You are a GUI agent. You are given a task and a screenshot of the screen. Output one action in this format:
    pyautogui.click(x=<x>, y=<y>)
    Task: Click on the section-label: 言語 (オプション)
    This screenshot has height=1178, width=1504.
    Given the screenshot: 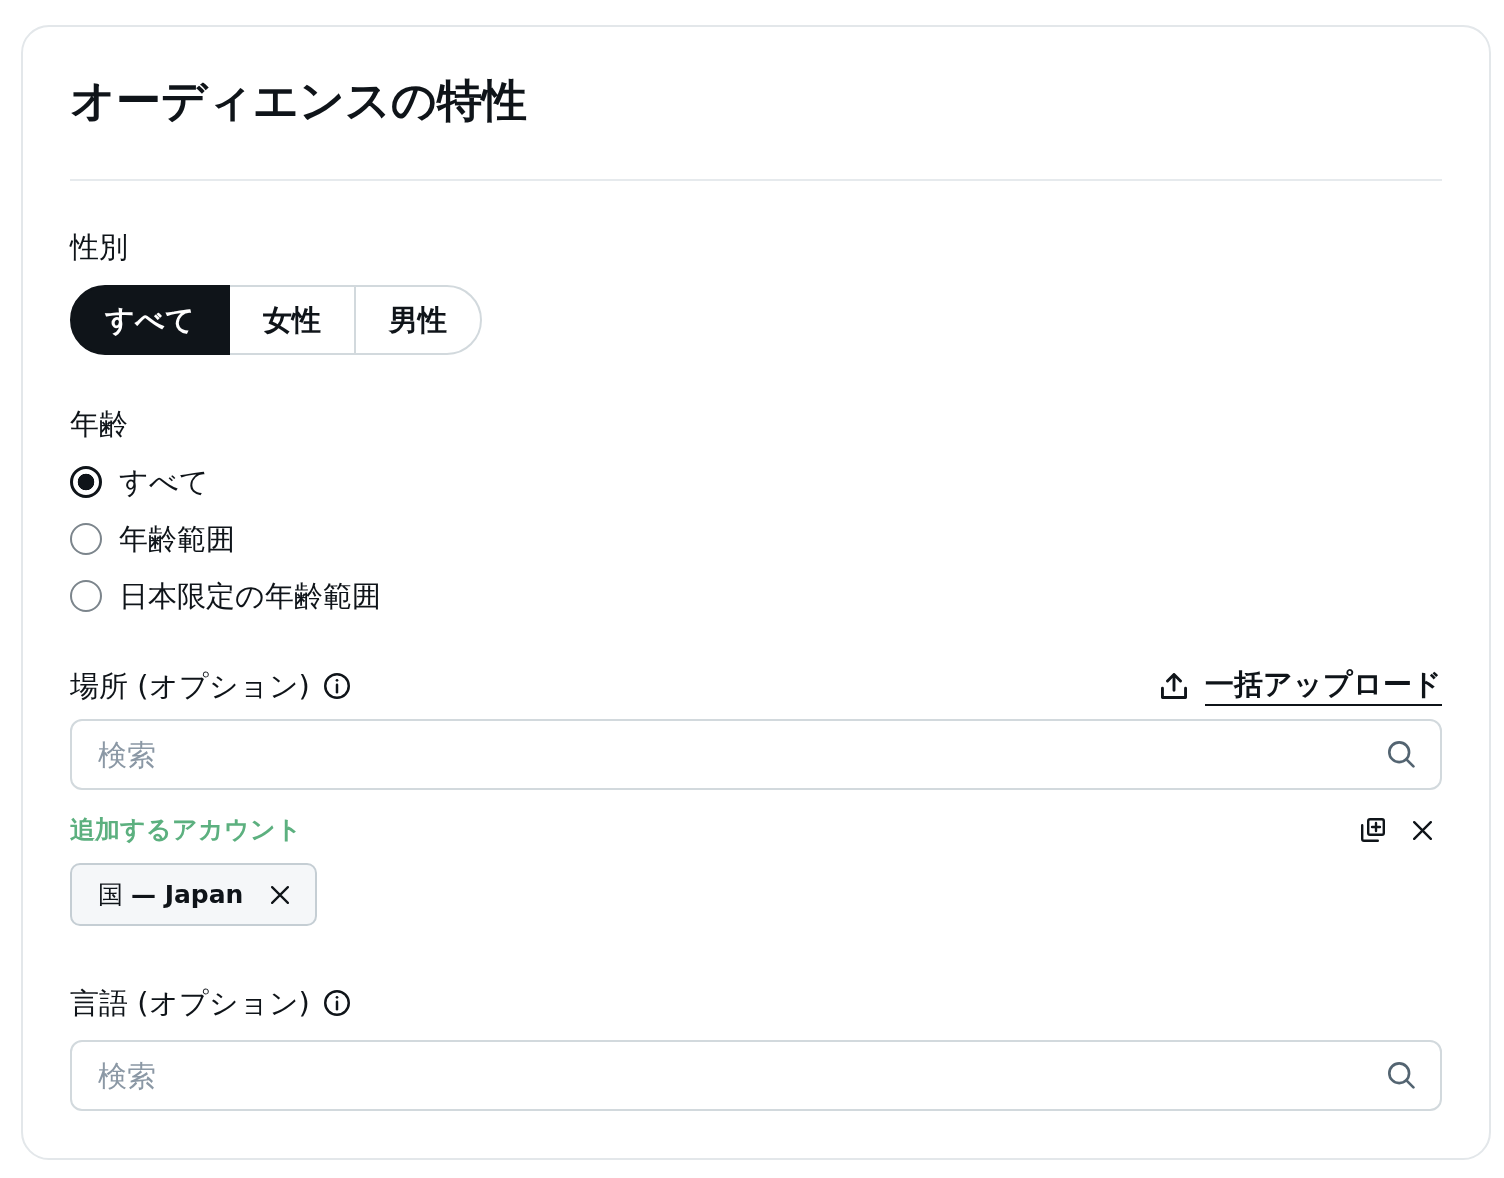 What is the action you would take?
    pyautogui.click(x=190, y=1003)
    